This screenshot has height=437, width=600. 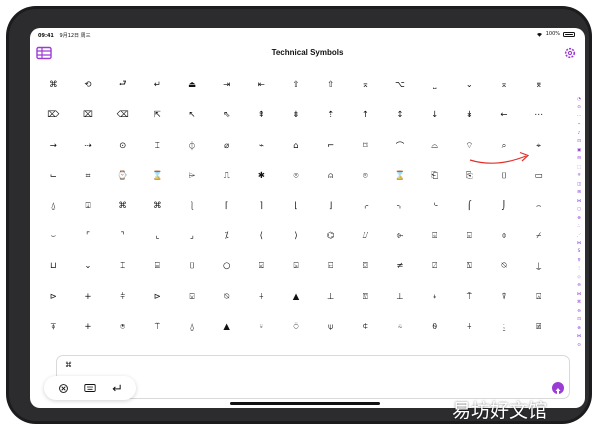 What do you see at coordinates (504, 327) in the screenshot?
I see `symbol-cell: ⍮` at bounding box center [504, 327].